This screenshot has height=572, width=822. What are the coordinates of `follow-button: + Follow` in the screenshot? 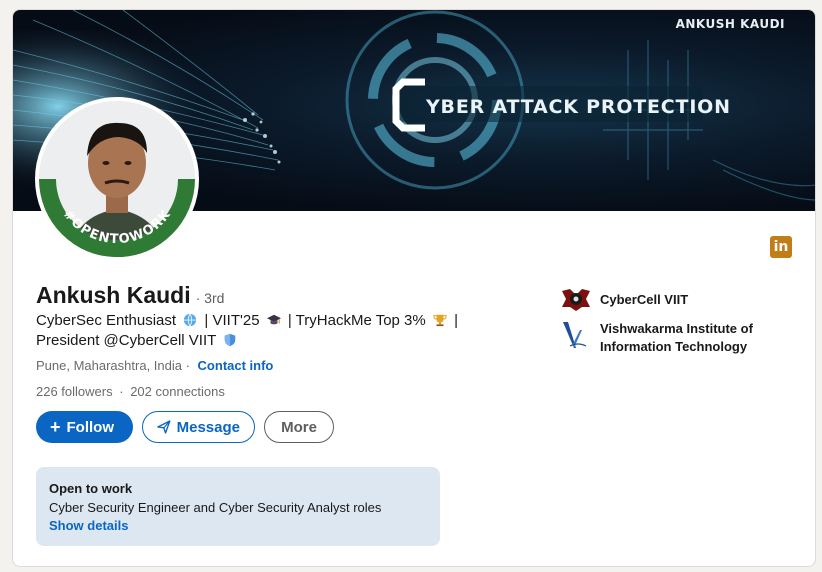 It's located at (84, 427).